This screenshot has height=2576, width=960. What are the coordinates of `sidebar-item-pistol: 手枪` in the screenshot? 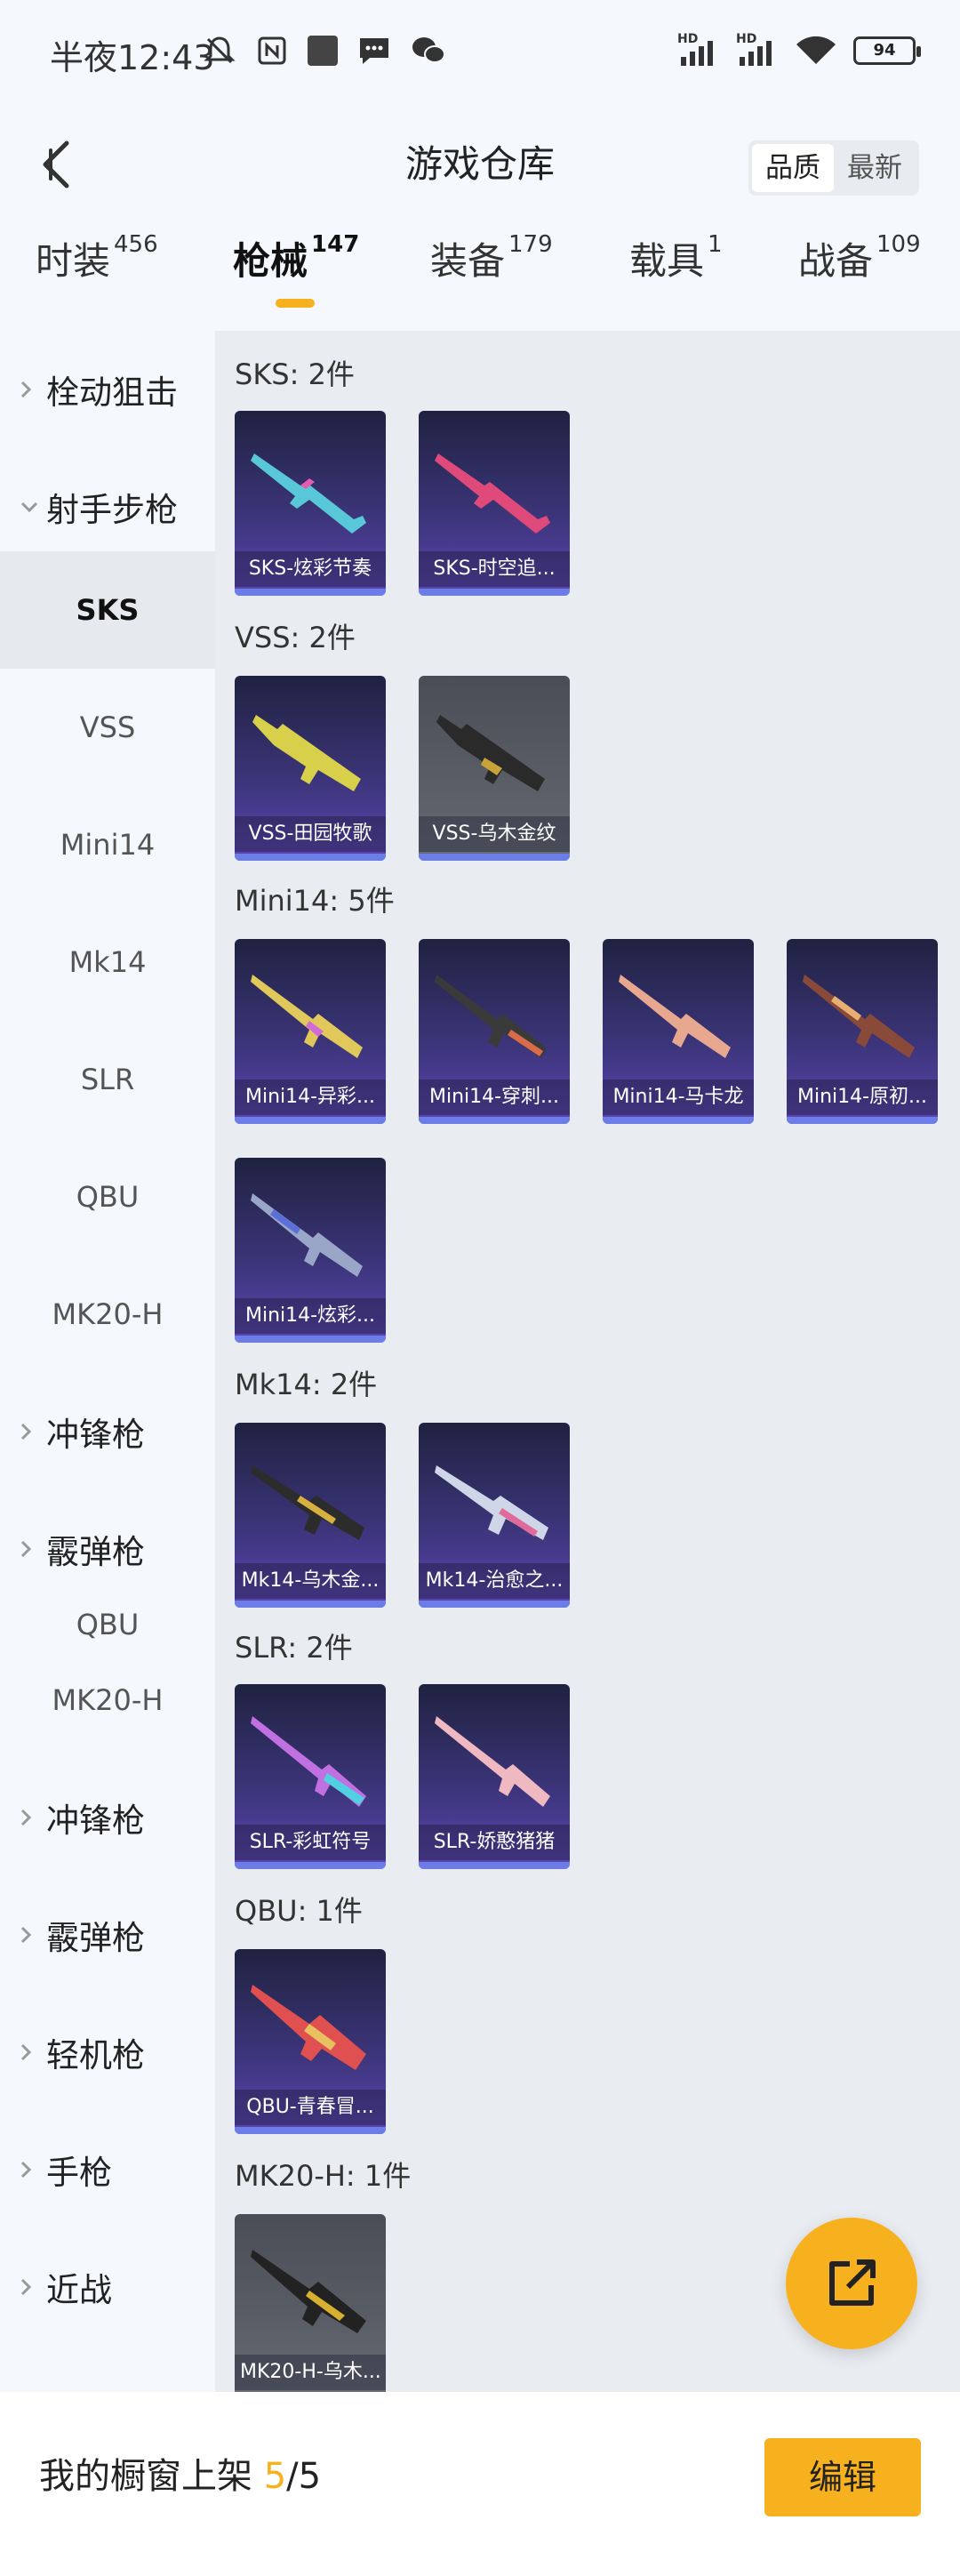 It's located at (107, 2169).